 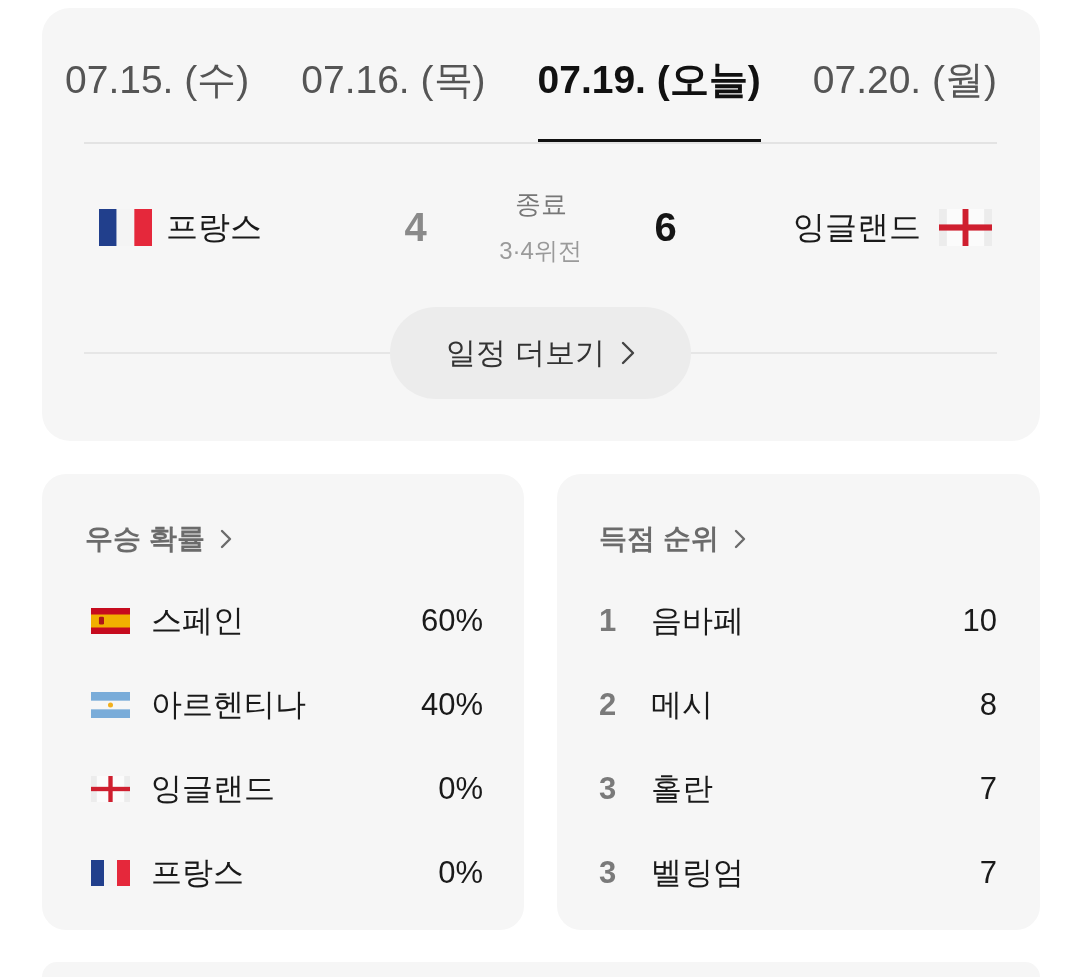 I want to click on win-probability-link: 우승 확률, so click(x=158, y=539).